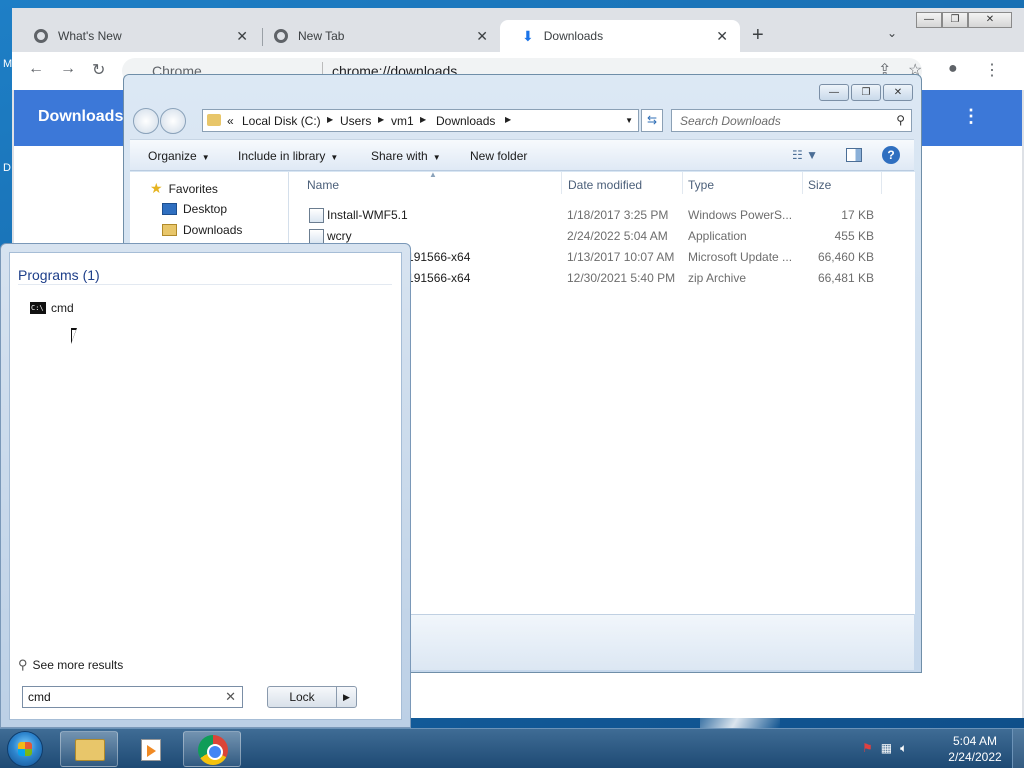 This screenshot has height=768, width=1024. What do you see at coordinates (132, 697) in the screenshot?
I see `start-search-input: cmd ✕` at bounding box center [132, 697].